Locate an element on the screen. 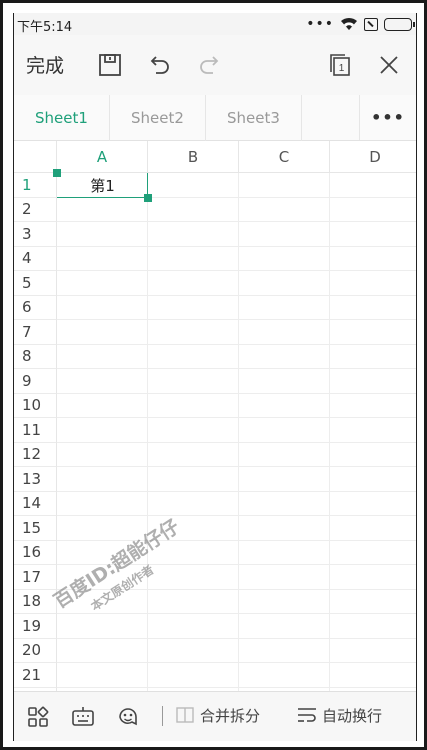  window-switch-icon: 1 is located at coordinates (340, 65).